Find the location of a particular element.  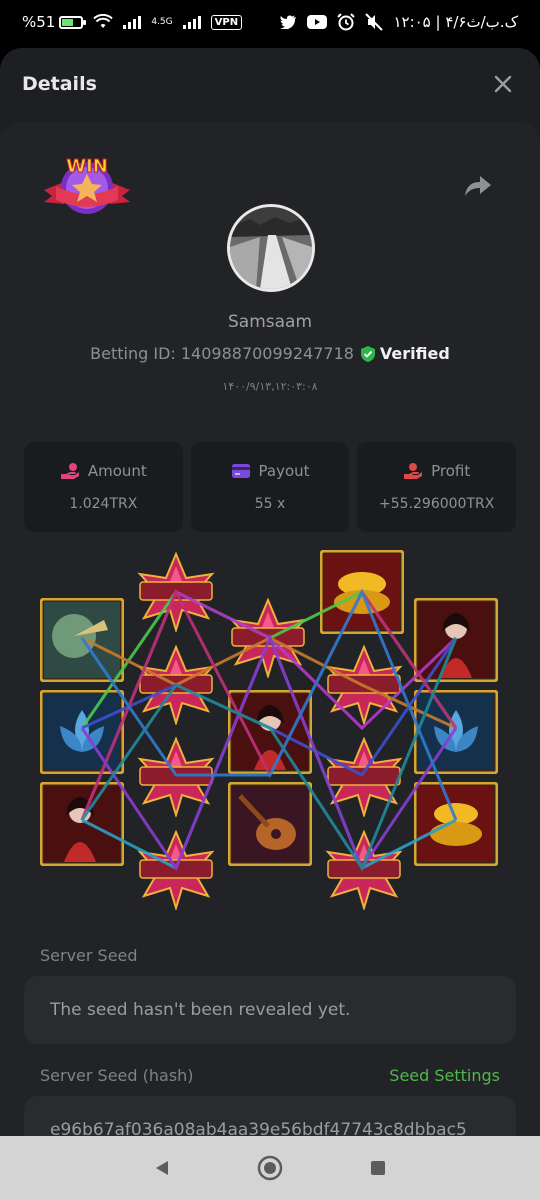

youtube-icon is located at coordinates (317, 22).